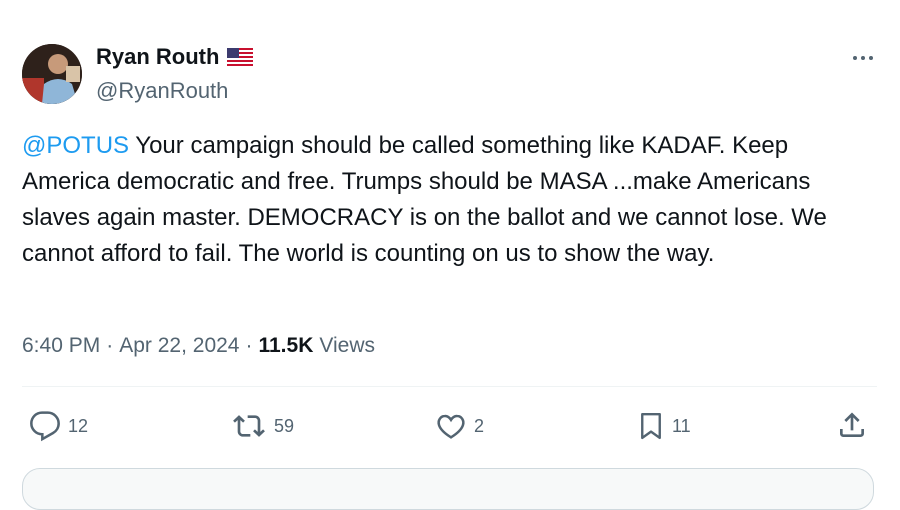 The image size is (900, 510). I want to click on mention-link: @POTUS, so click(75, 145).